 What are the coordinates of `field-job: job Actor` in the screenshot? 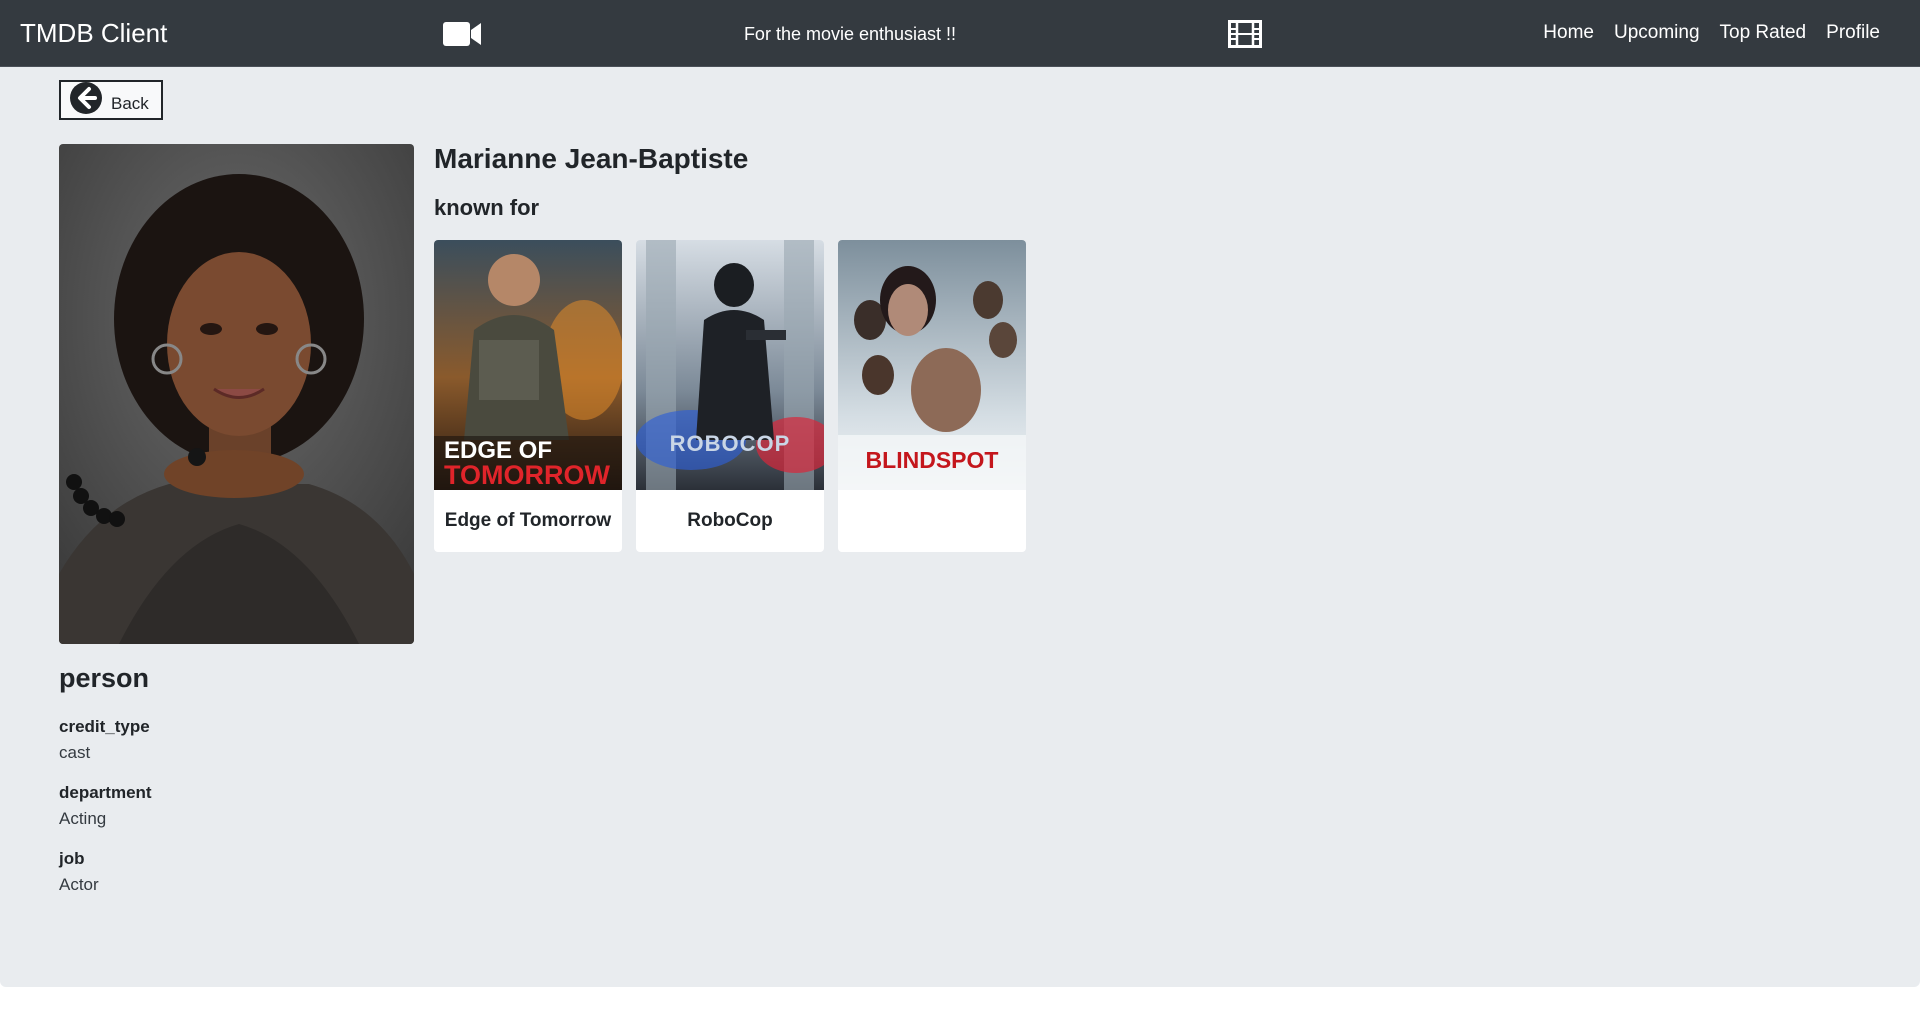 It's located at (105, 872).